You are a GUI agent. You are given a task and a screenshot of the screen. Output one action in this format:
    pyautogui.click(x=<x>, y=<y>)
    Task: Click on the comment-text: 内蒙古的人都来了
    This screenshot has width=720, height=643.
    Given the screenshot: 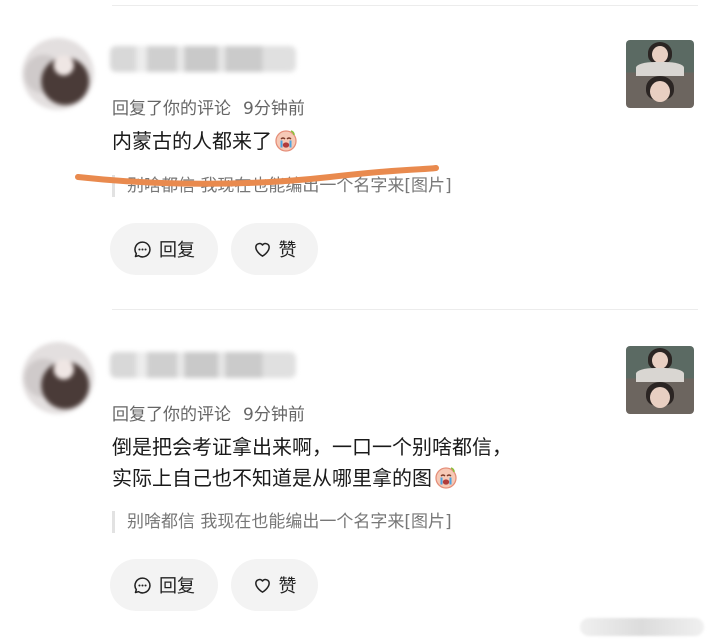 What is the action you would take?
    pyautogui.click(x=205, y=141)
    